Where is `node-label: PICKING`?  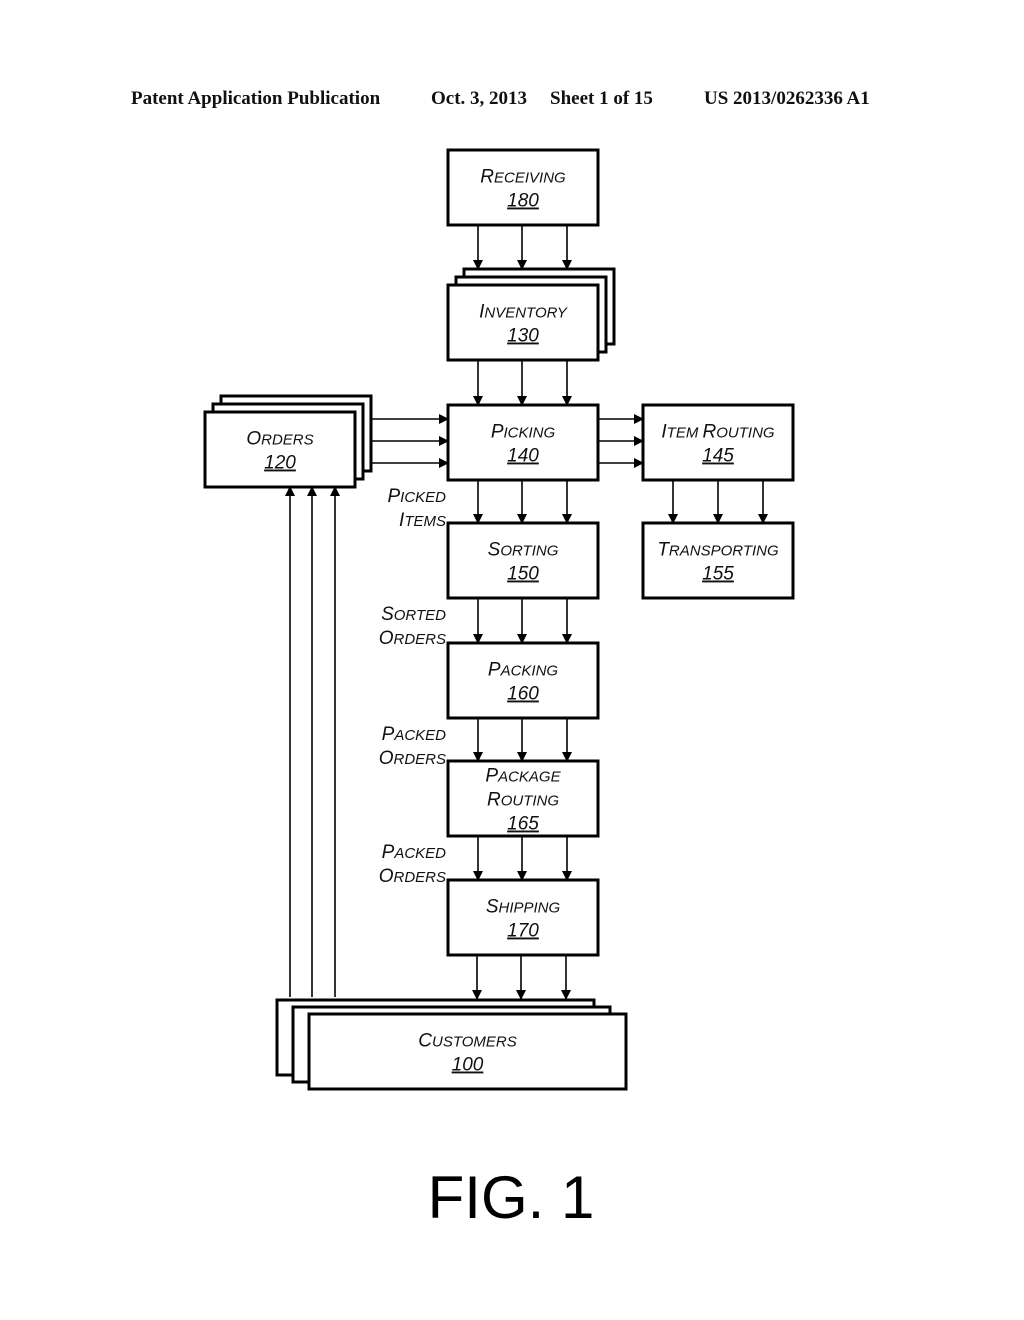
node-label: PICKING is located at coordinates (523, 432).